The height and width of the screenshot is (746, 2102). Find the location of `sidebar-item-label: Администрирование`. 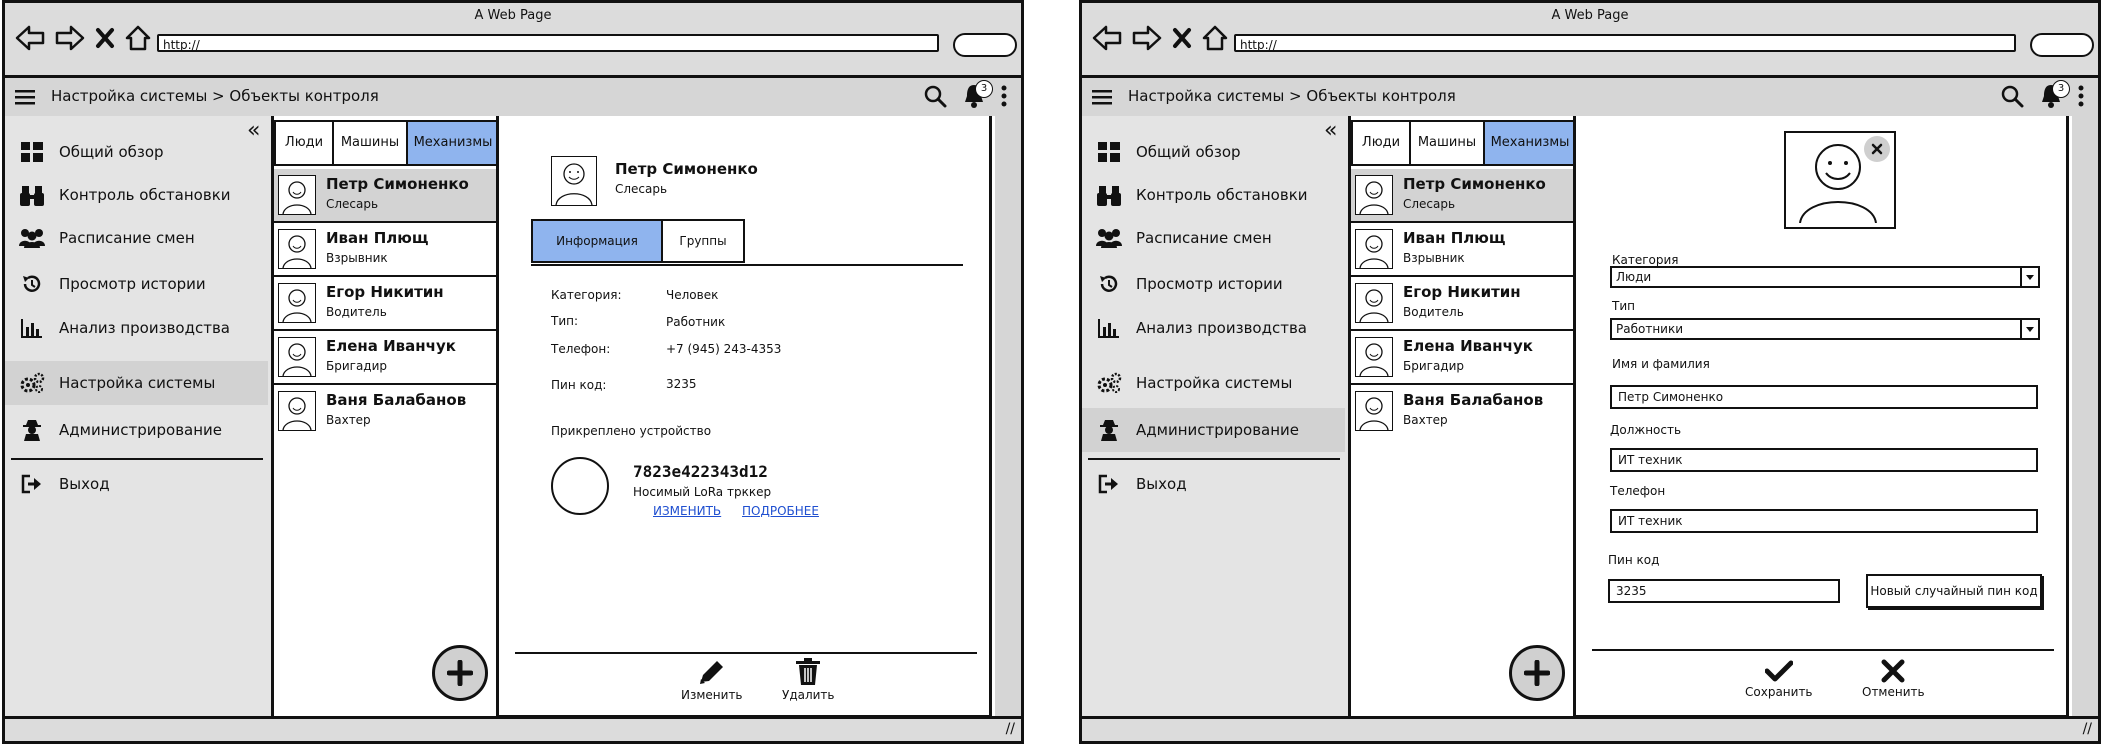

sidebar-item-label: Администрирование is located at coordinates (141, 430).